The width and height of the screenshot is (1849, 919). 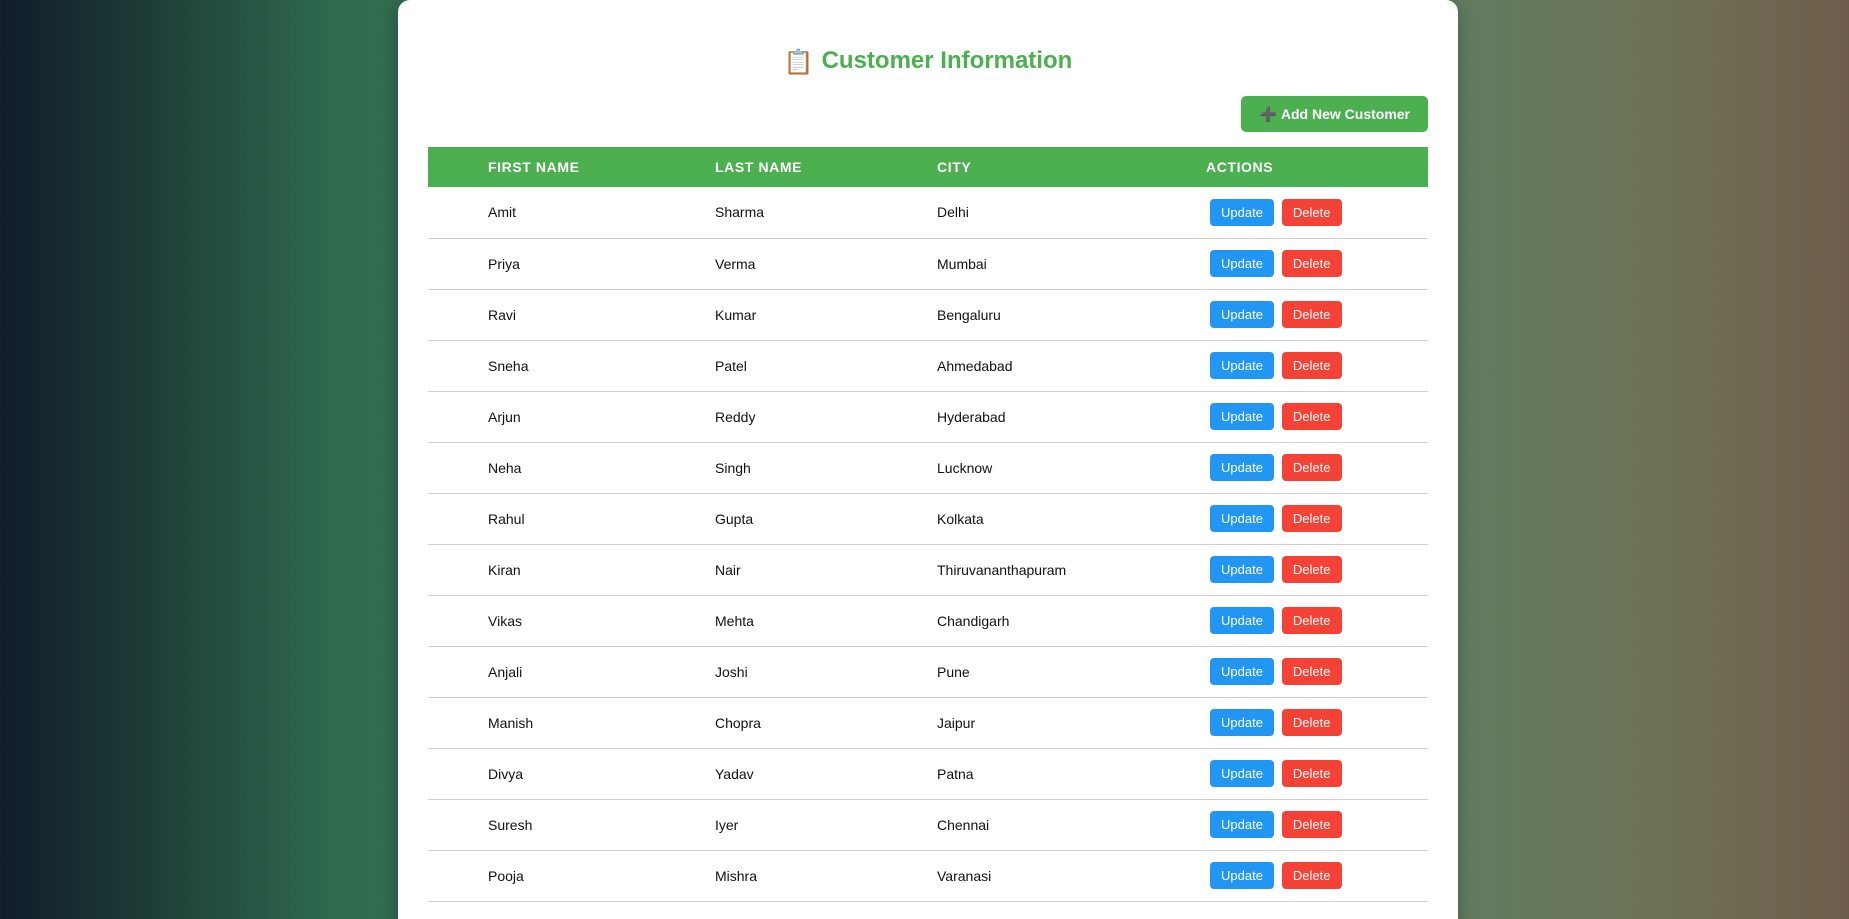 What do you see at coordinates (928, 365) in the screenshot?
I see `table-row: Sneha Patel Ahmedabad Update Delete` at bounding box center [928, 365].